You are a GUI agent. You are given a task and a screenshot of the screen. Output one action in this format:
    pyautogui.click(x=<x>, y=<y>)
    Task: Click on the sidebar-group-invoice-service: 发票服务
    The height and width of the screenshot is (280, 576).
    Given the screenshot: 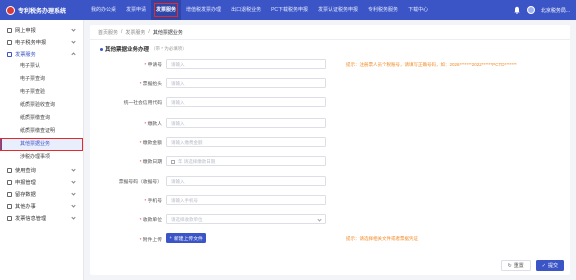 What is the action you would take?
    pyautogui.click(x=41, y=54)
    